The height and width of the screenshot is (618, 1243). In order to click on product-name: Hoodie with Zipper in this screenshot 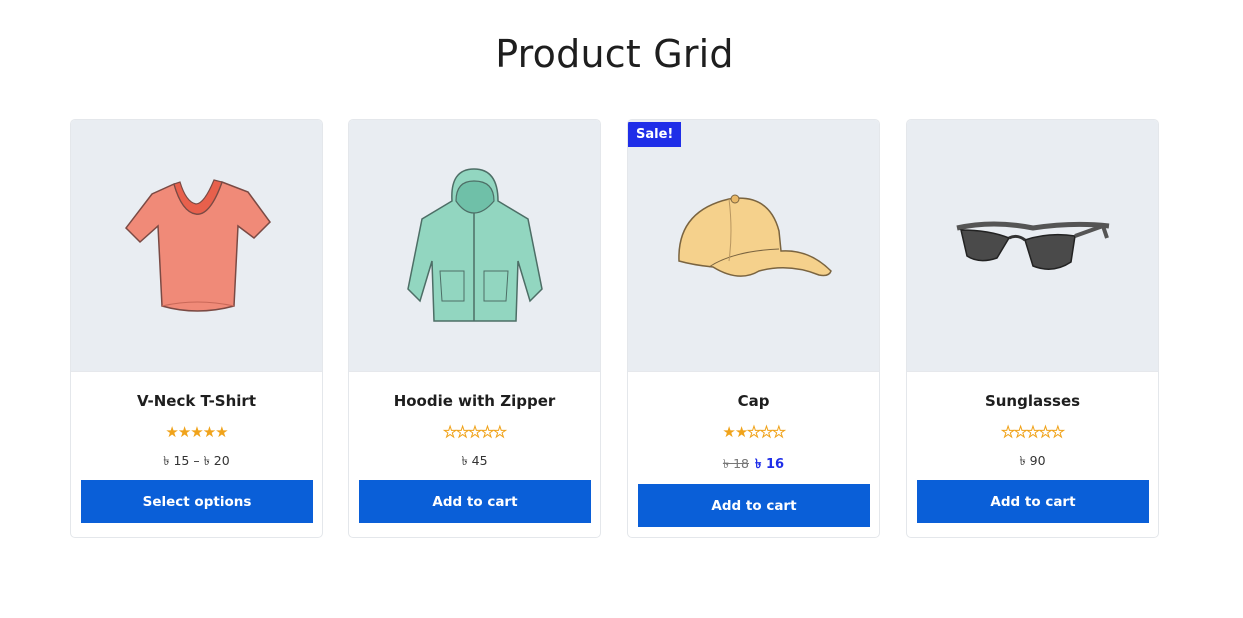, I will do `click(474, 401)`.